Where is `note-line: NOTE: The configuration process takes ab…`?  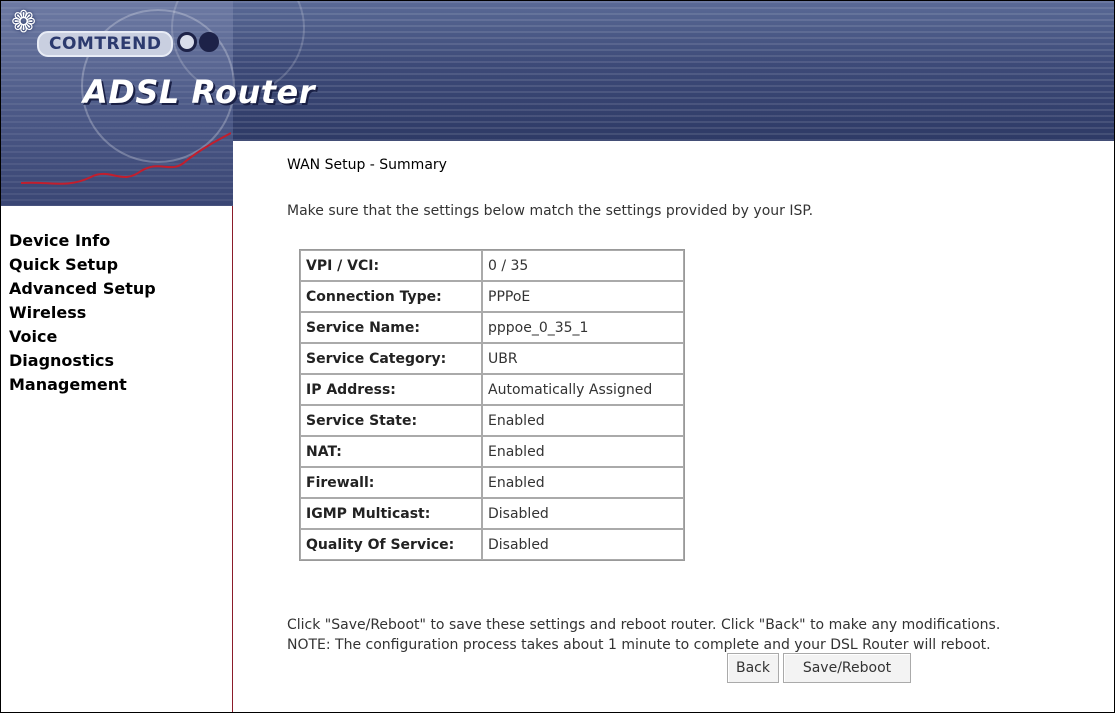 note-line: NOTE: The configuration process takes ab… is located at coordinates (639, 645).